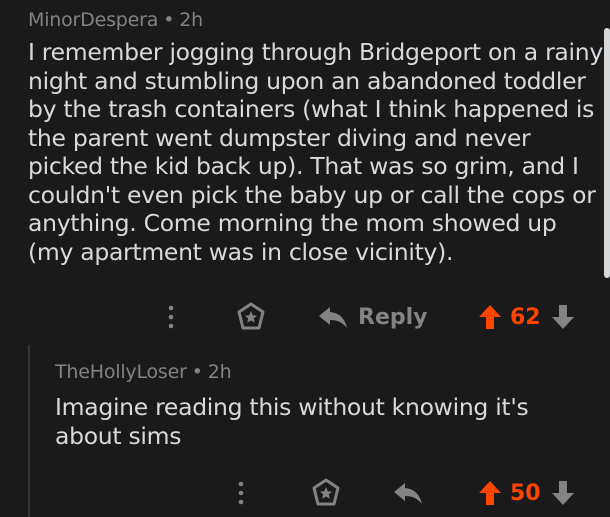 The width and height of the screenshot is (610, 517). What do you see at coordinates (305, 317) in the screenshot?
I see `comment-action-bar: Reply 62` at bounding box center [305, 317].